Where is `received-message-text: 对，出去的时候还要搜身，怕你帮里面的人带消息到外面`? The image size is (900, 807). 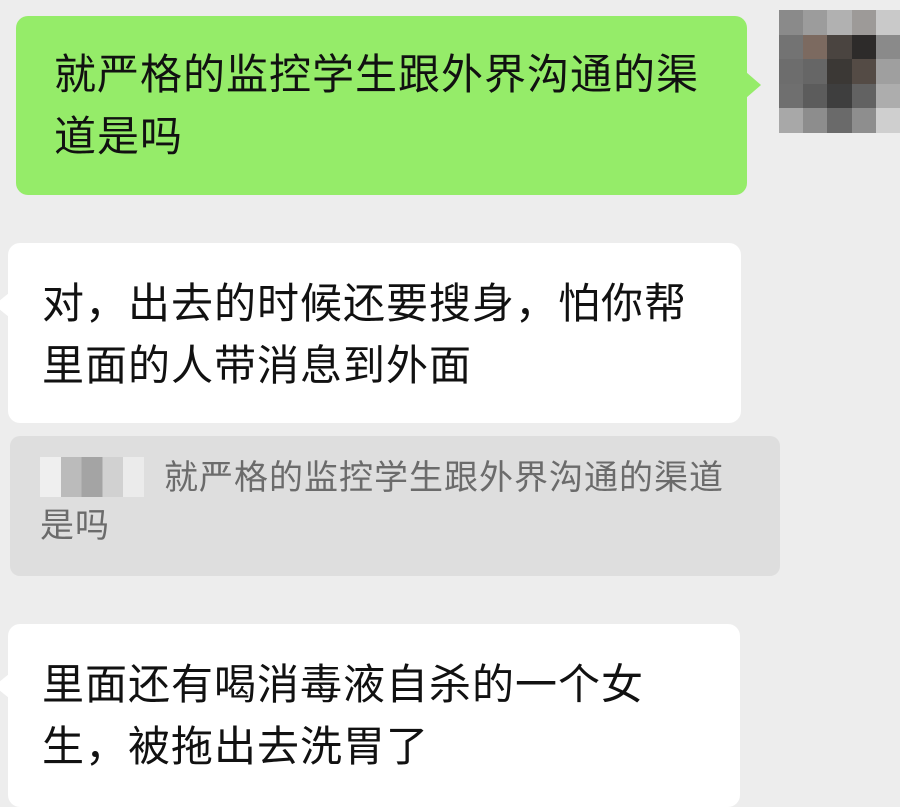 received-message-text: 对，出去的时候还要搜身，怕你帮里面的人带消息到外面 is located at coordinates (365, 334).